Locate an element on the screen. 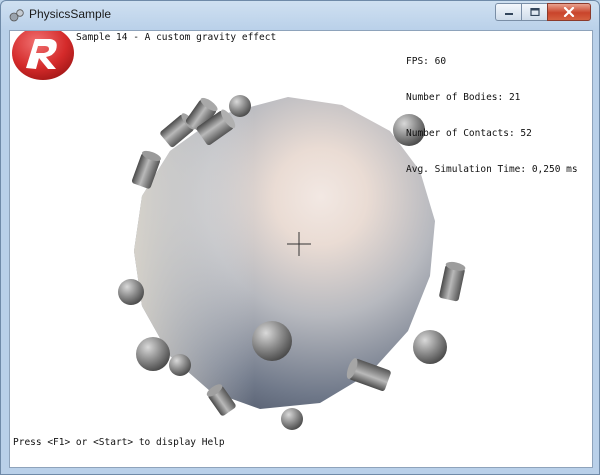  close-button is located at coordinates (569, 12).